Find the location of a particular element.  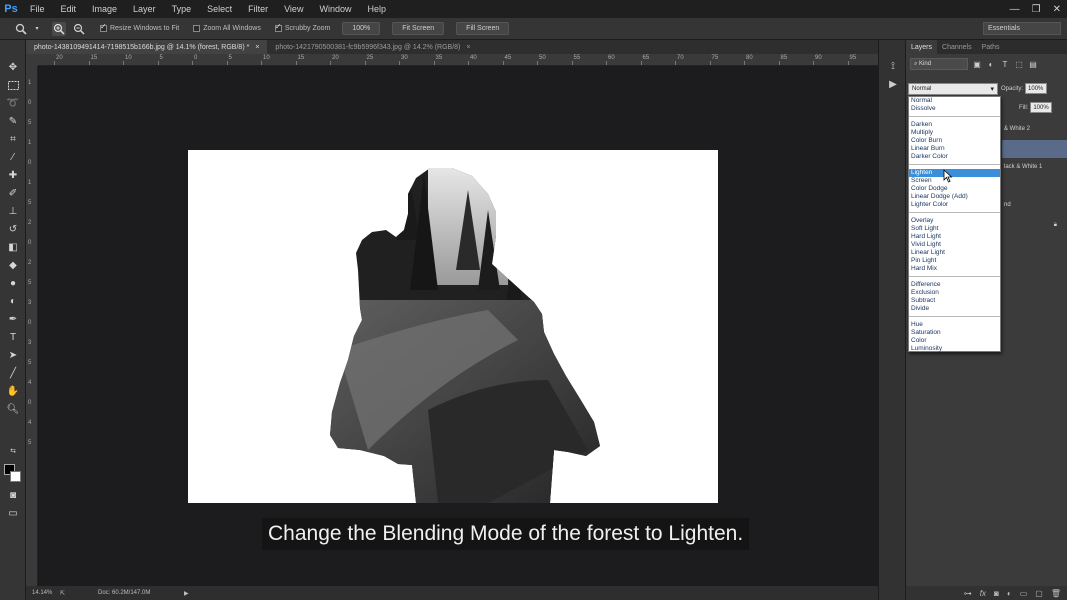

close-button: ✕ is located at coordinates (1057, 9).